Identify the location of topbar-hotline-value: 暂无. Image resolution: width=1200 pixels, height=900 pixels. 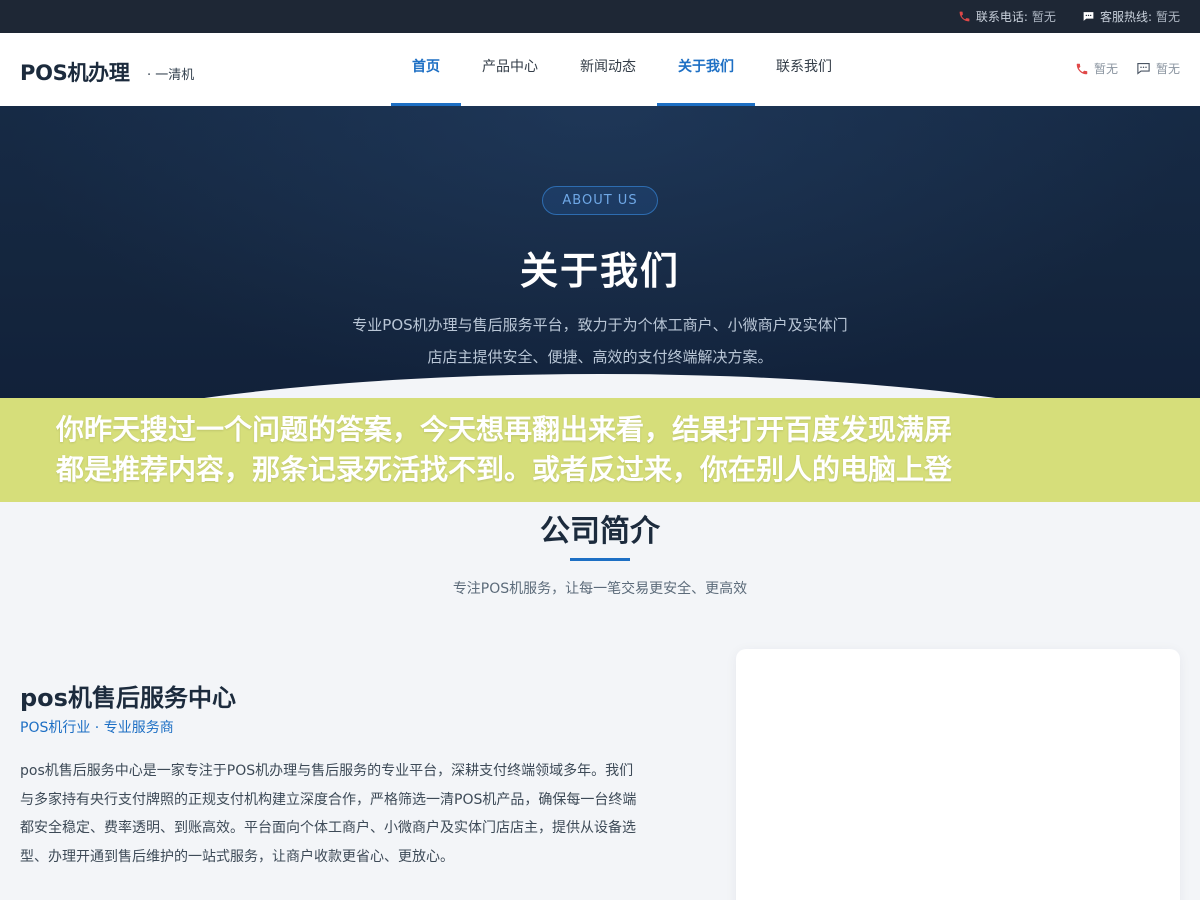
(1167, 17).